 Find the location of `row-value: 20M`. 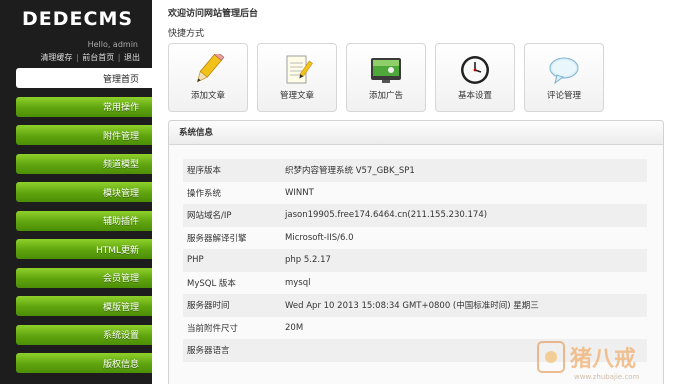

row-value: 20M is located at coordinates (294, 327).